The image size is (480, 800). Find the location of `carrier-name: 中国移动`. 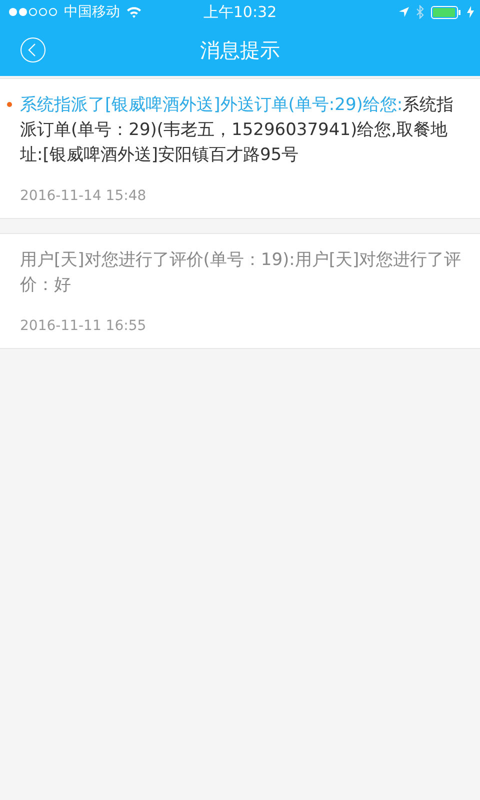

carrier-name: 中国移动 is located at coordinates (92, 12).